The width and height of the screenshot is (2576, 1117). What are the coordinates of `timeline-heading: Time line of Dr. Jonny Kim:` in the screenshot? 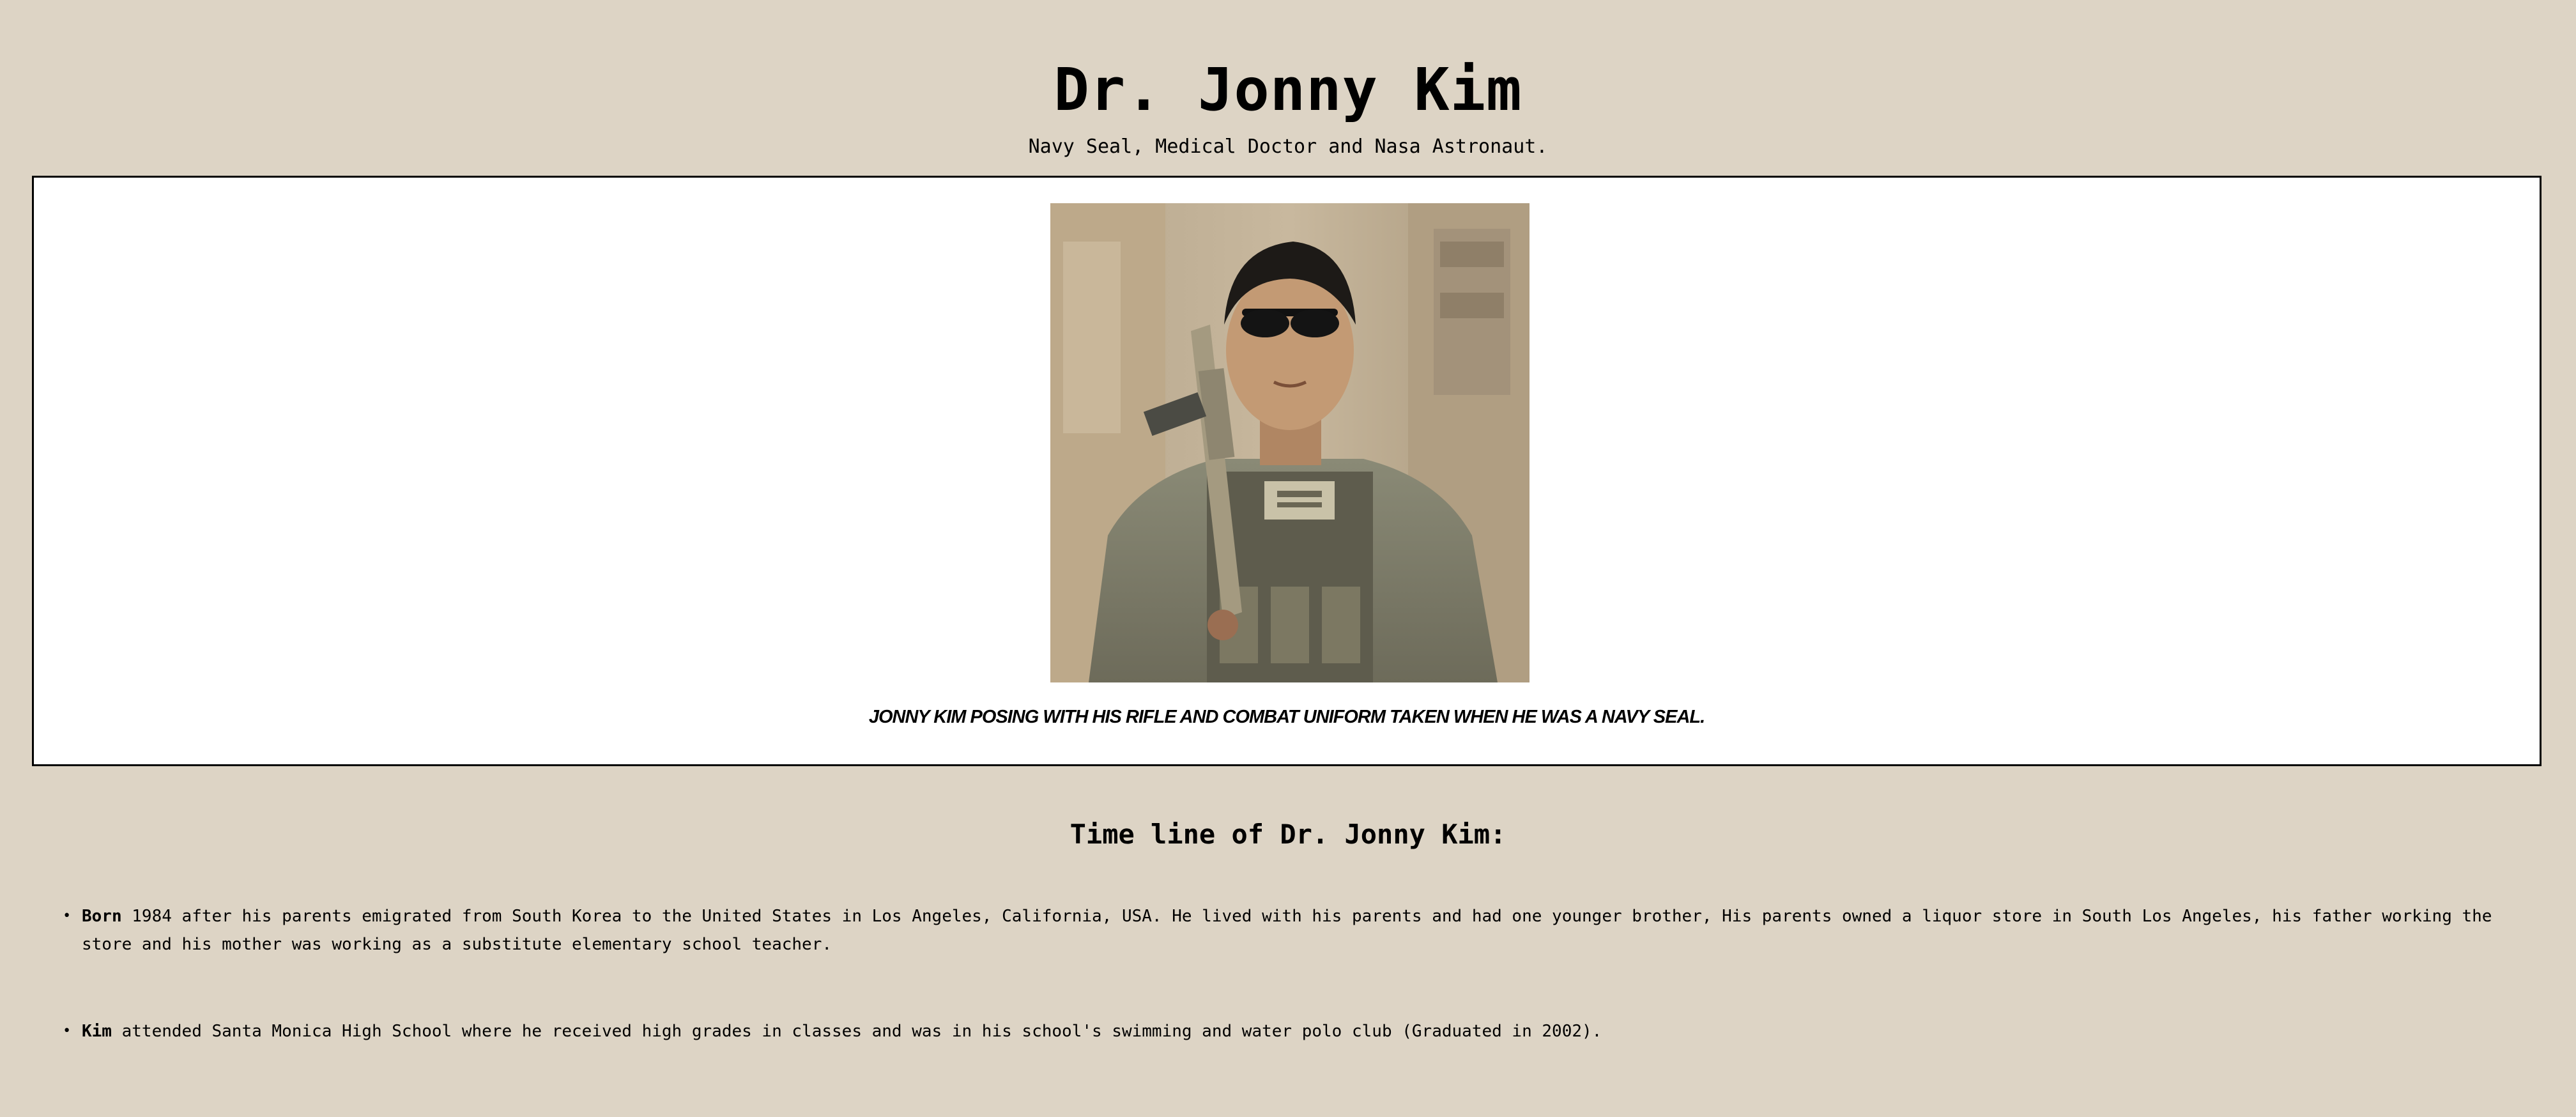 It's located at (1288, 834).